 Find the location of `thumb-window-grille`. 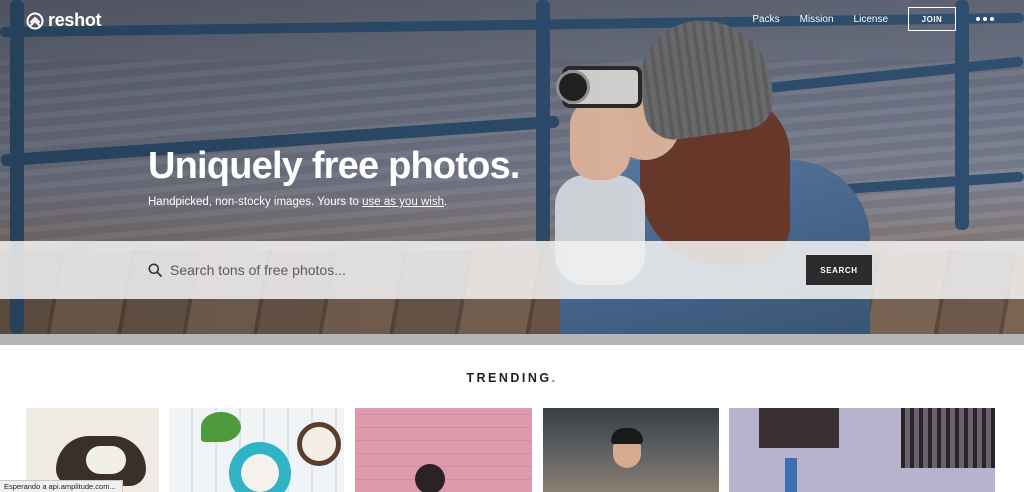

thumb-window-grille is located at coordinates (948, 438).